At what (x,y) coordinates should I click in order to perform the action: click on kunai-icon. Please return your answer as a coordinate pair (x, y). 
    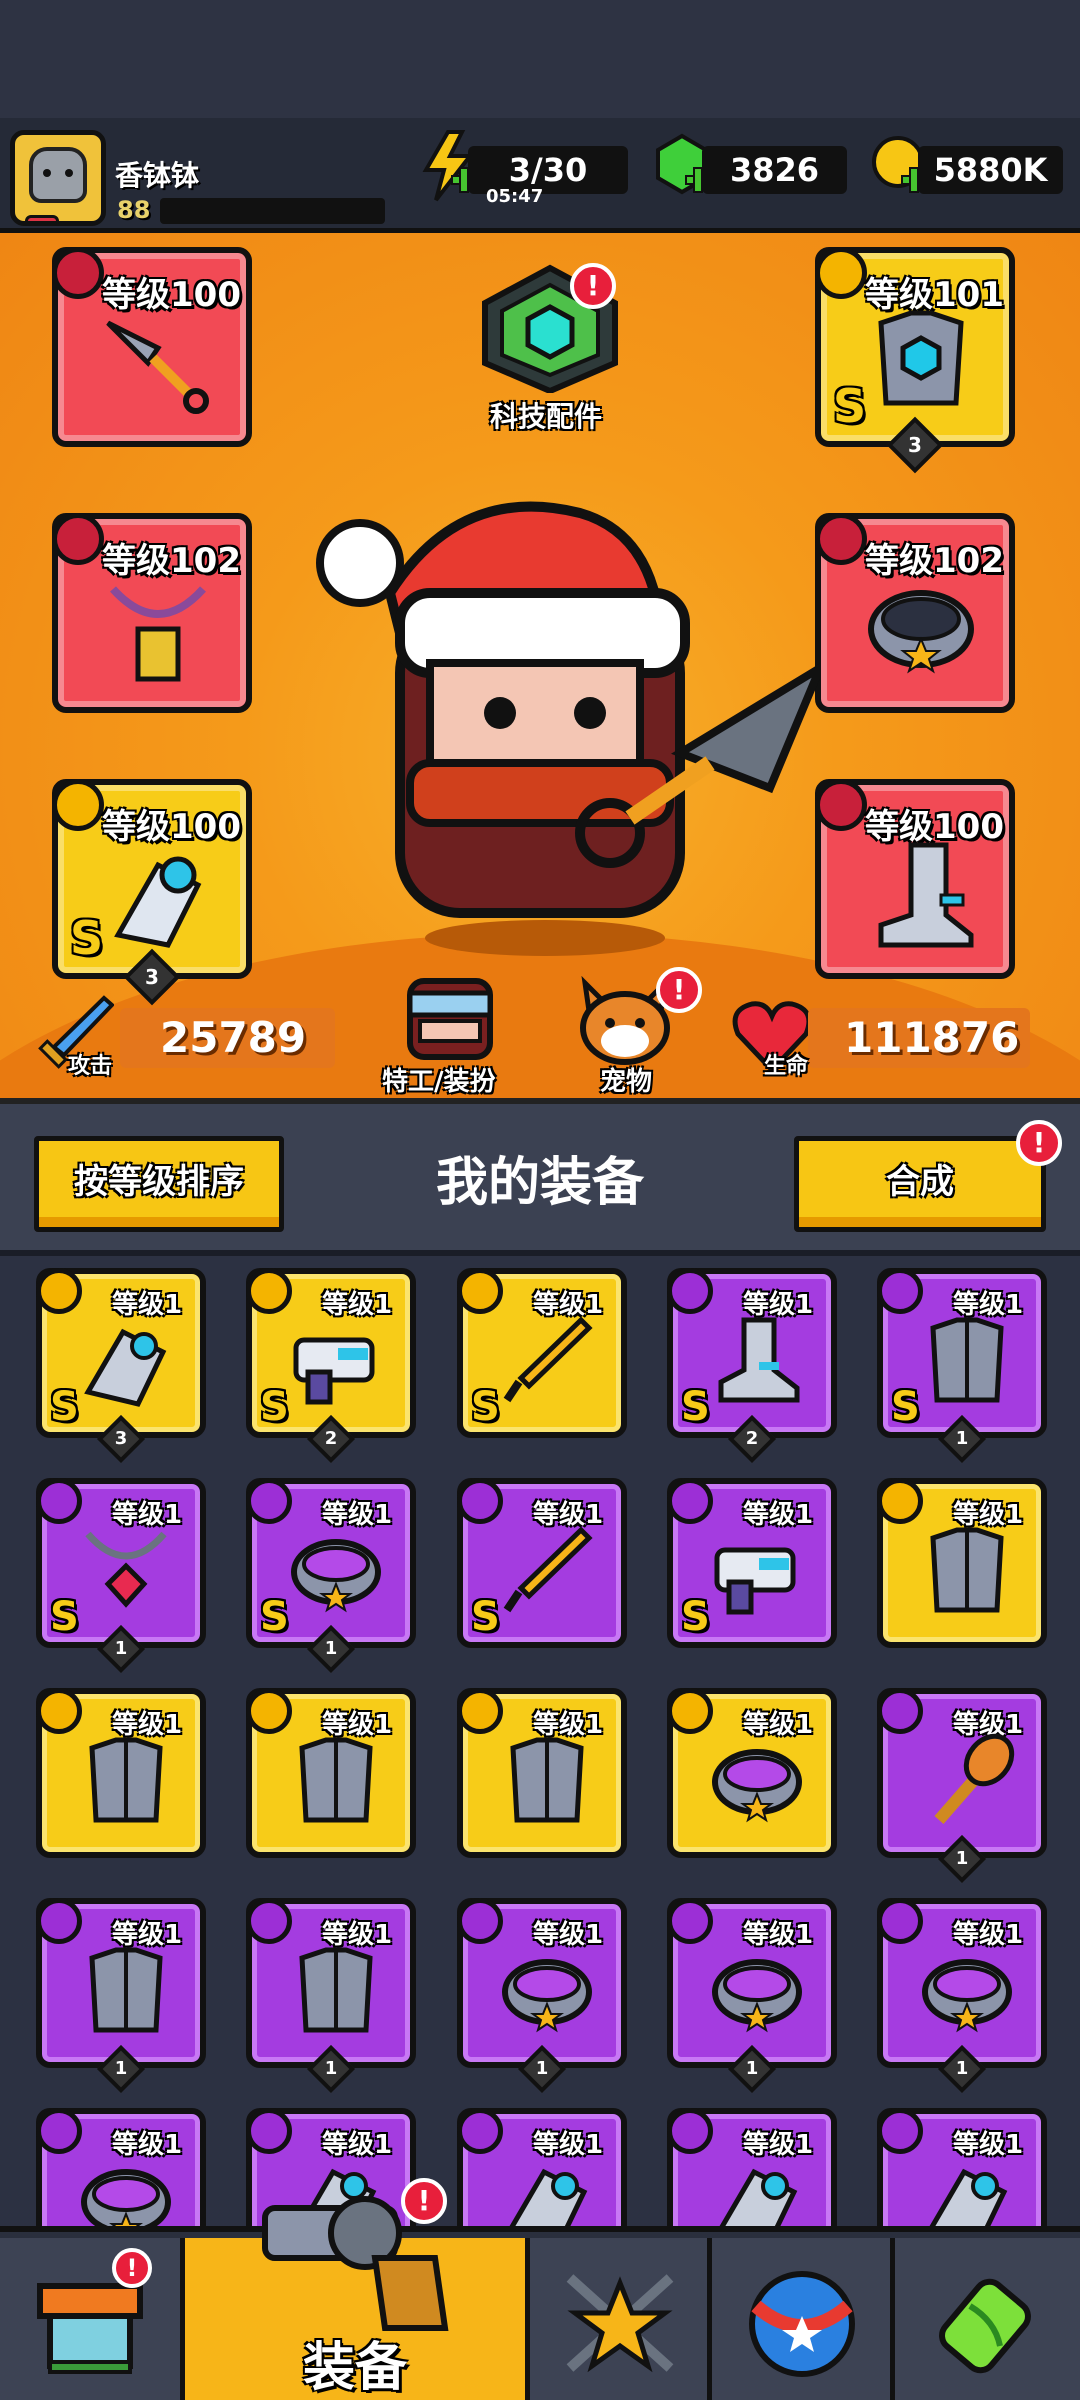
    Looking at the image, I should click on (157, 367).